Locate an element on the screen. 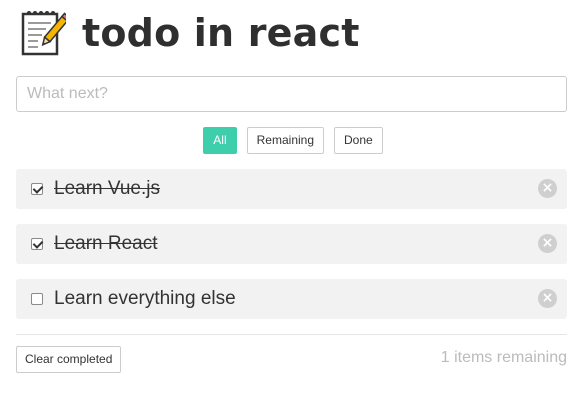 The width and height of the screenshot is (586, 400). todo-item: Learn Vue.js × is located at coordinates (291, 189).